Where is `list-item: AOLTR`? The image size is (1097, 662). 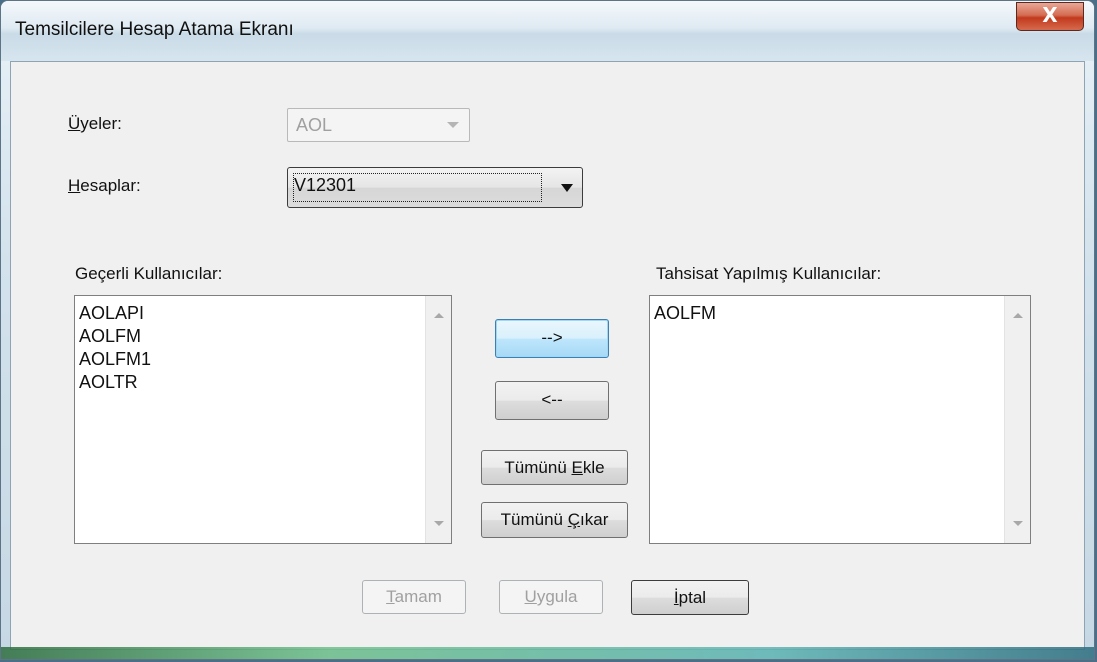
list-item: AOLTR is located at coordinates (115, 382).